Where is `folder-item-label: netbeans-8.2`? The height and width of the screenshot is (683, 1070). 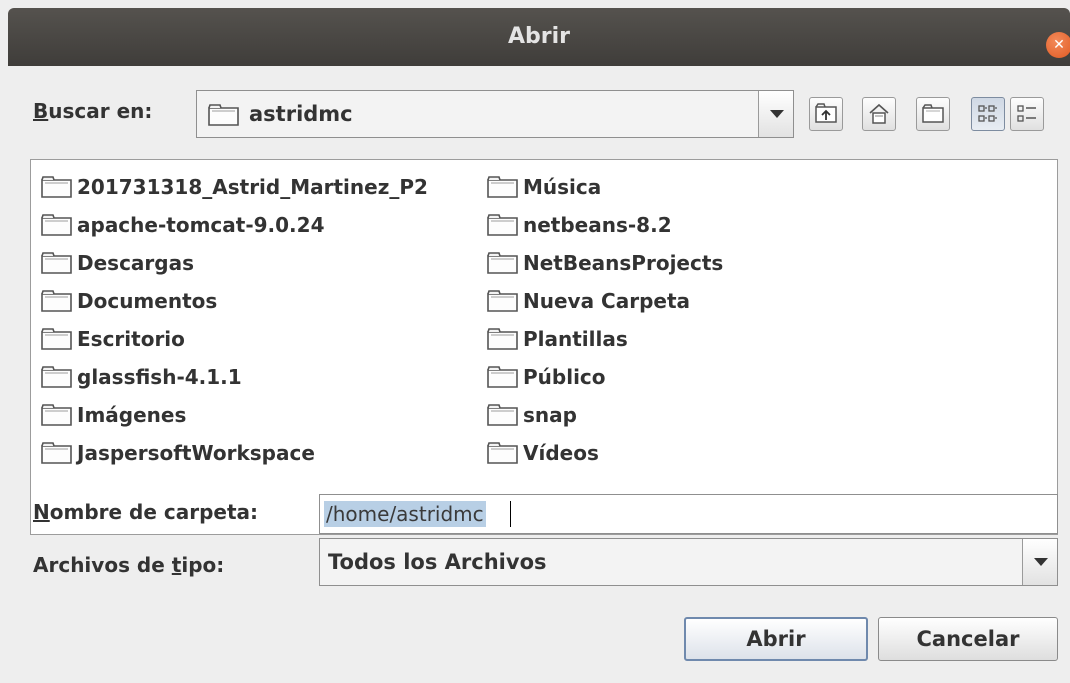 folder-item-label: netbeans-8.2 is located at coordinates (597, 225).